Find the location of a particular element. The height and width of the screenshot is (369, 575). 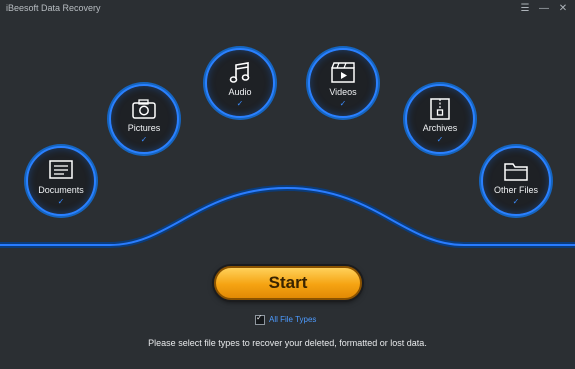

category-label: Documents is located at coordinates (61, 190).